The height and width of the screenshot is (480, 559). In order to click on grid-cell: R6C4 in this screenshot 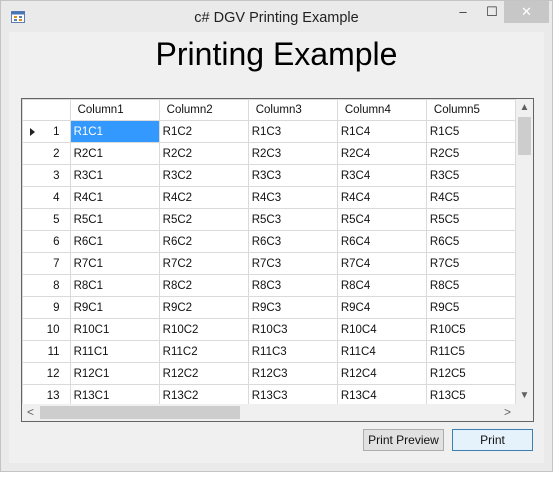, I will do `click(381, 241)`.